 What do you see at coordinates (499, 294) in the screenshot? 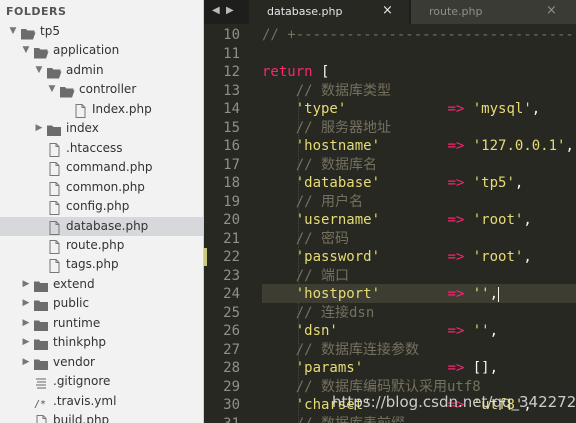
I see `text-caret` at bounding box center [499, 294].